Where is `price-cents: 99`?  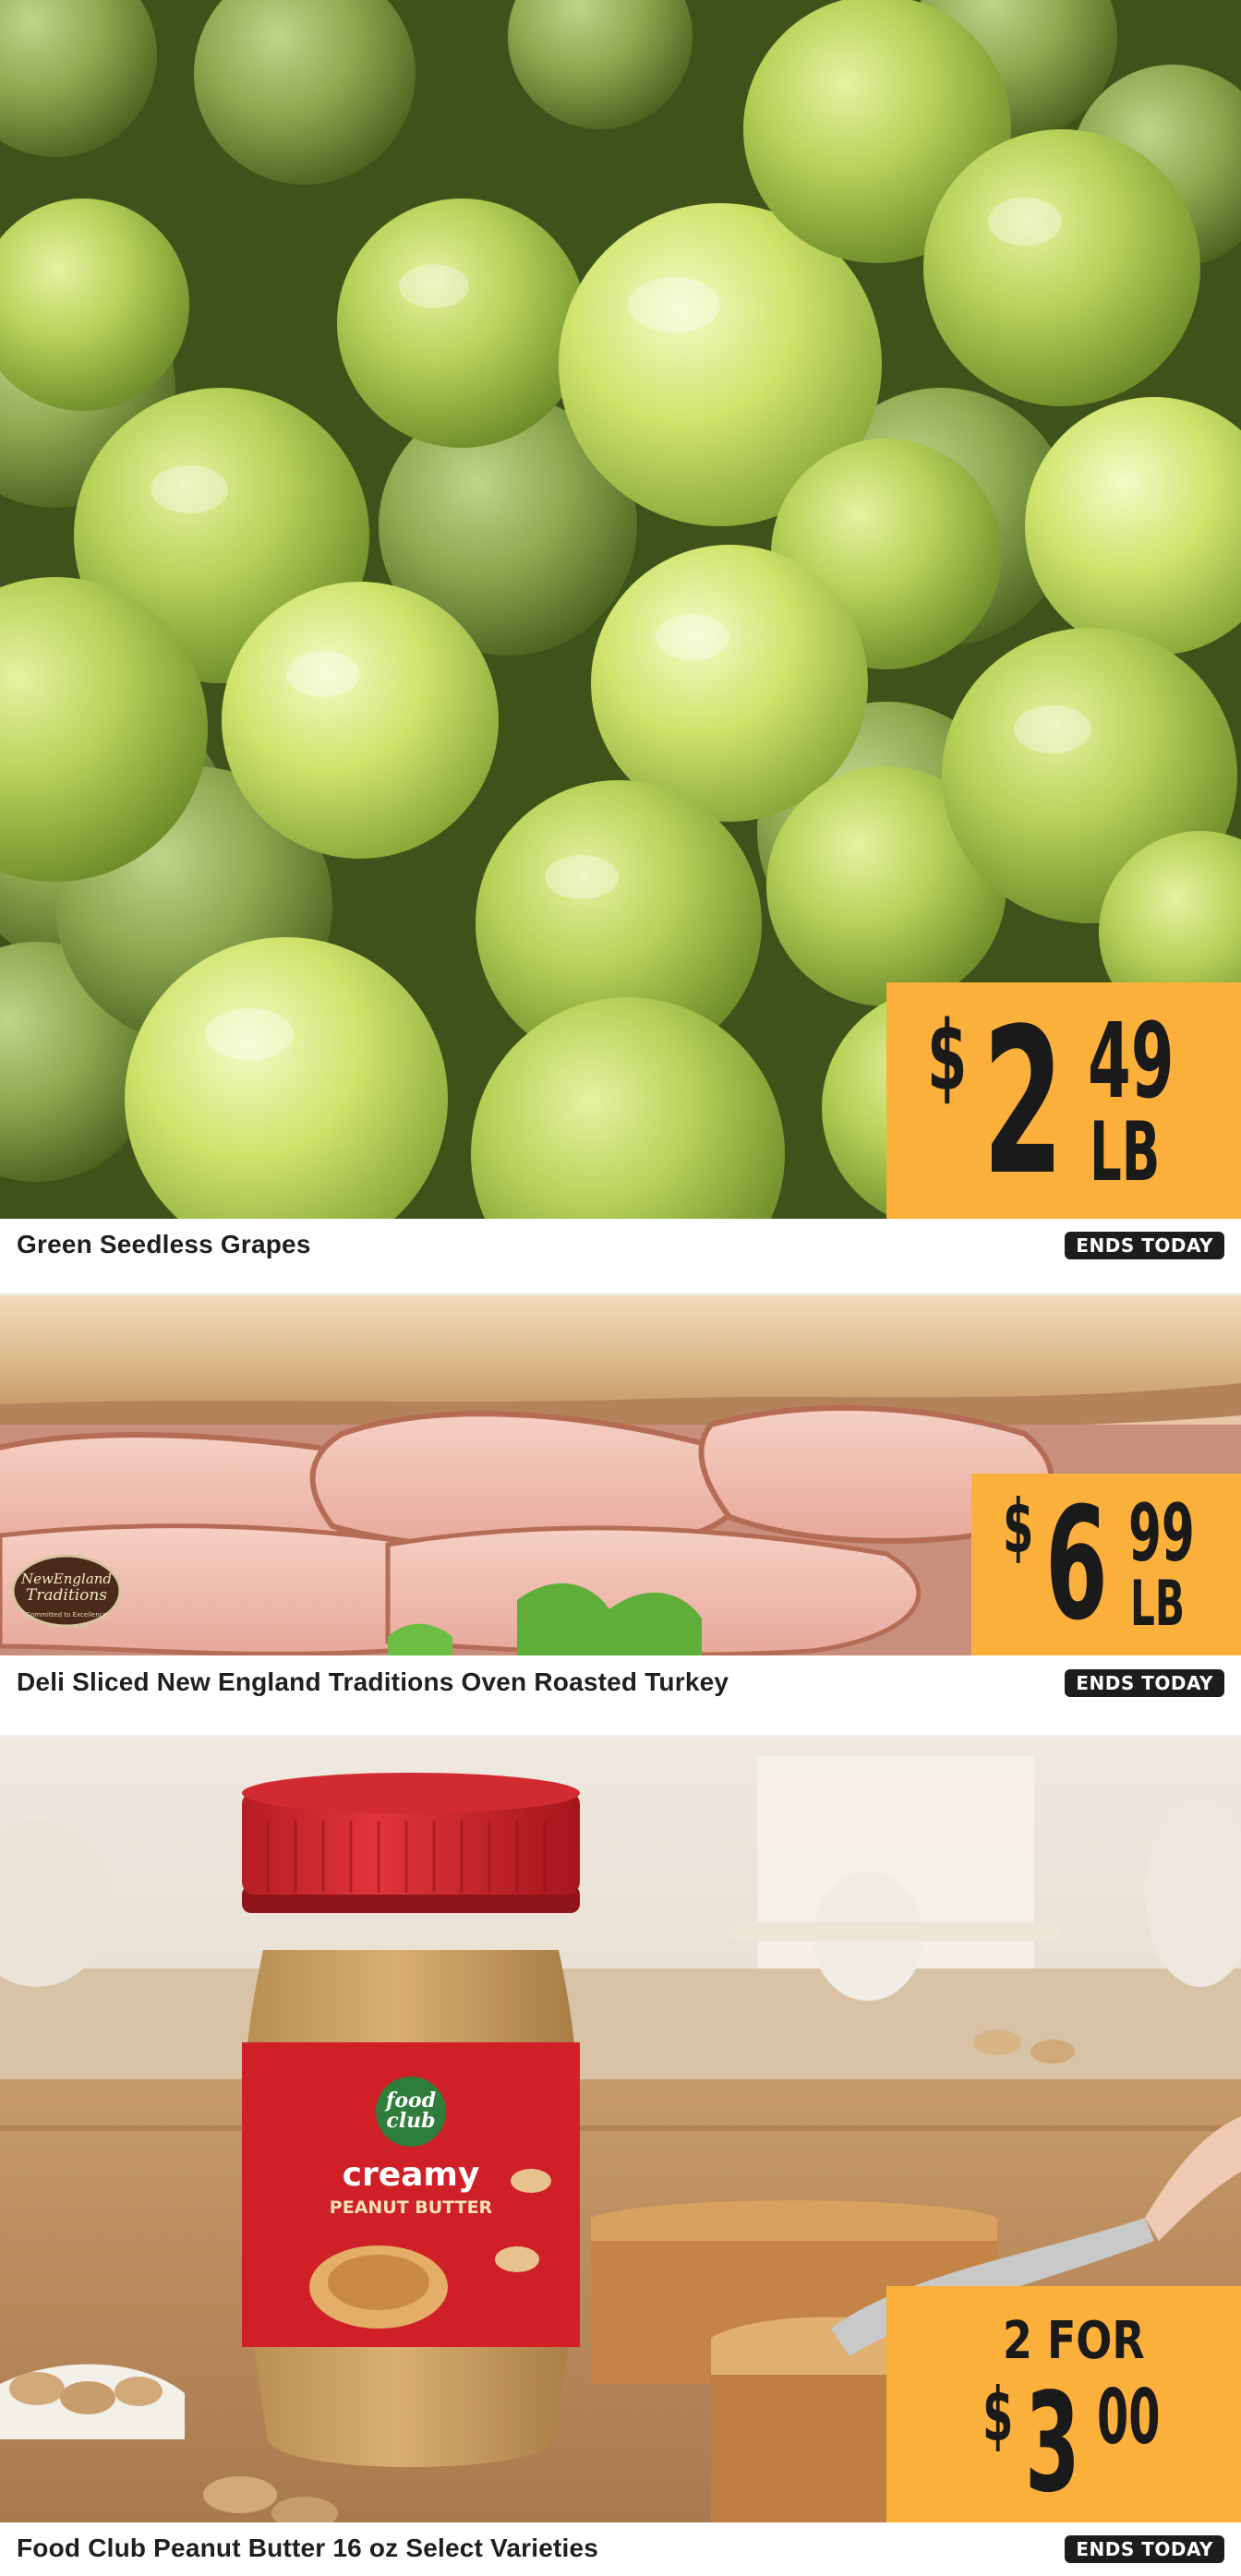
price-cents: 99 is located at coordinates (1161, 1533).